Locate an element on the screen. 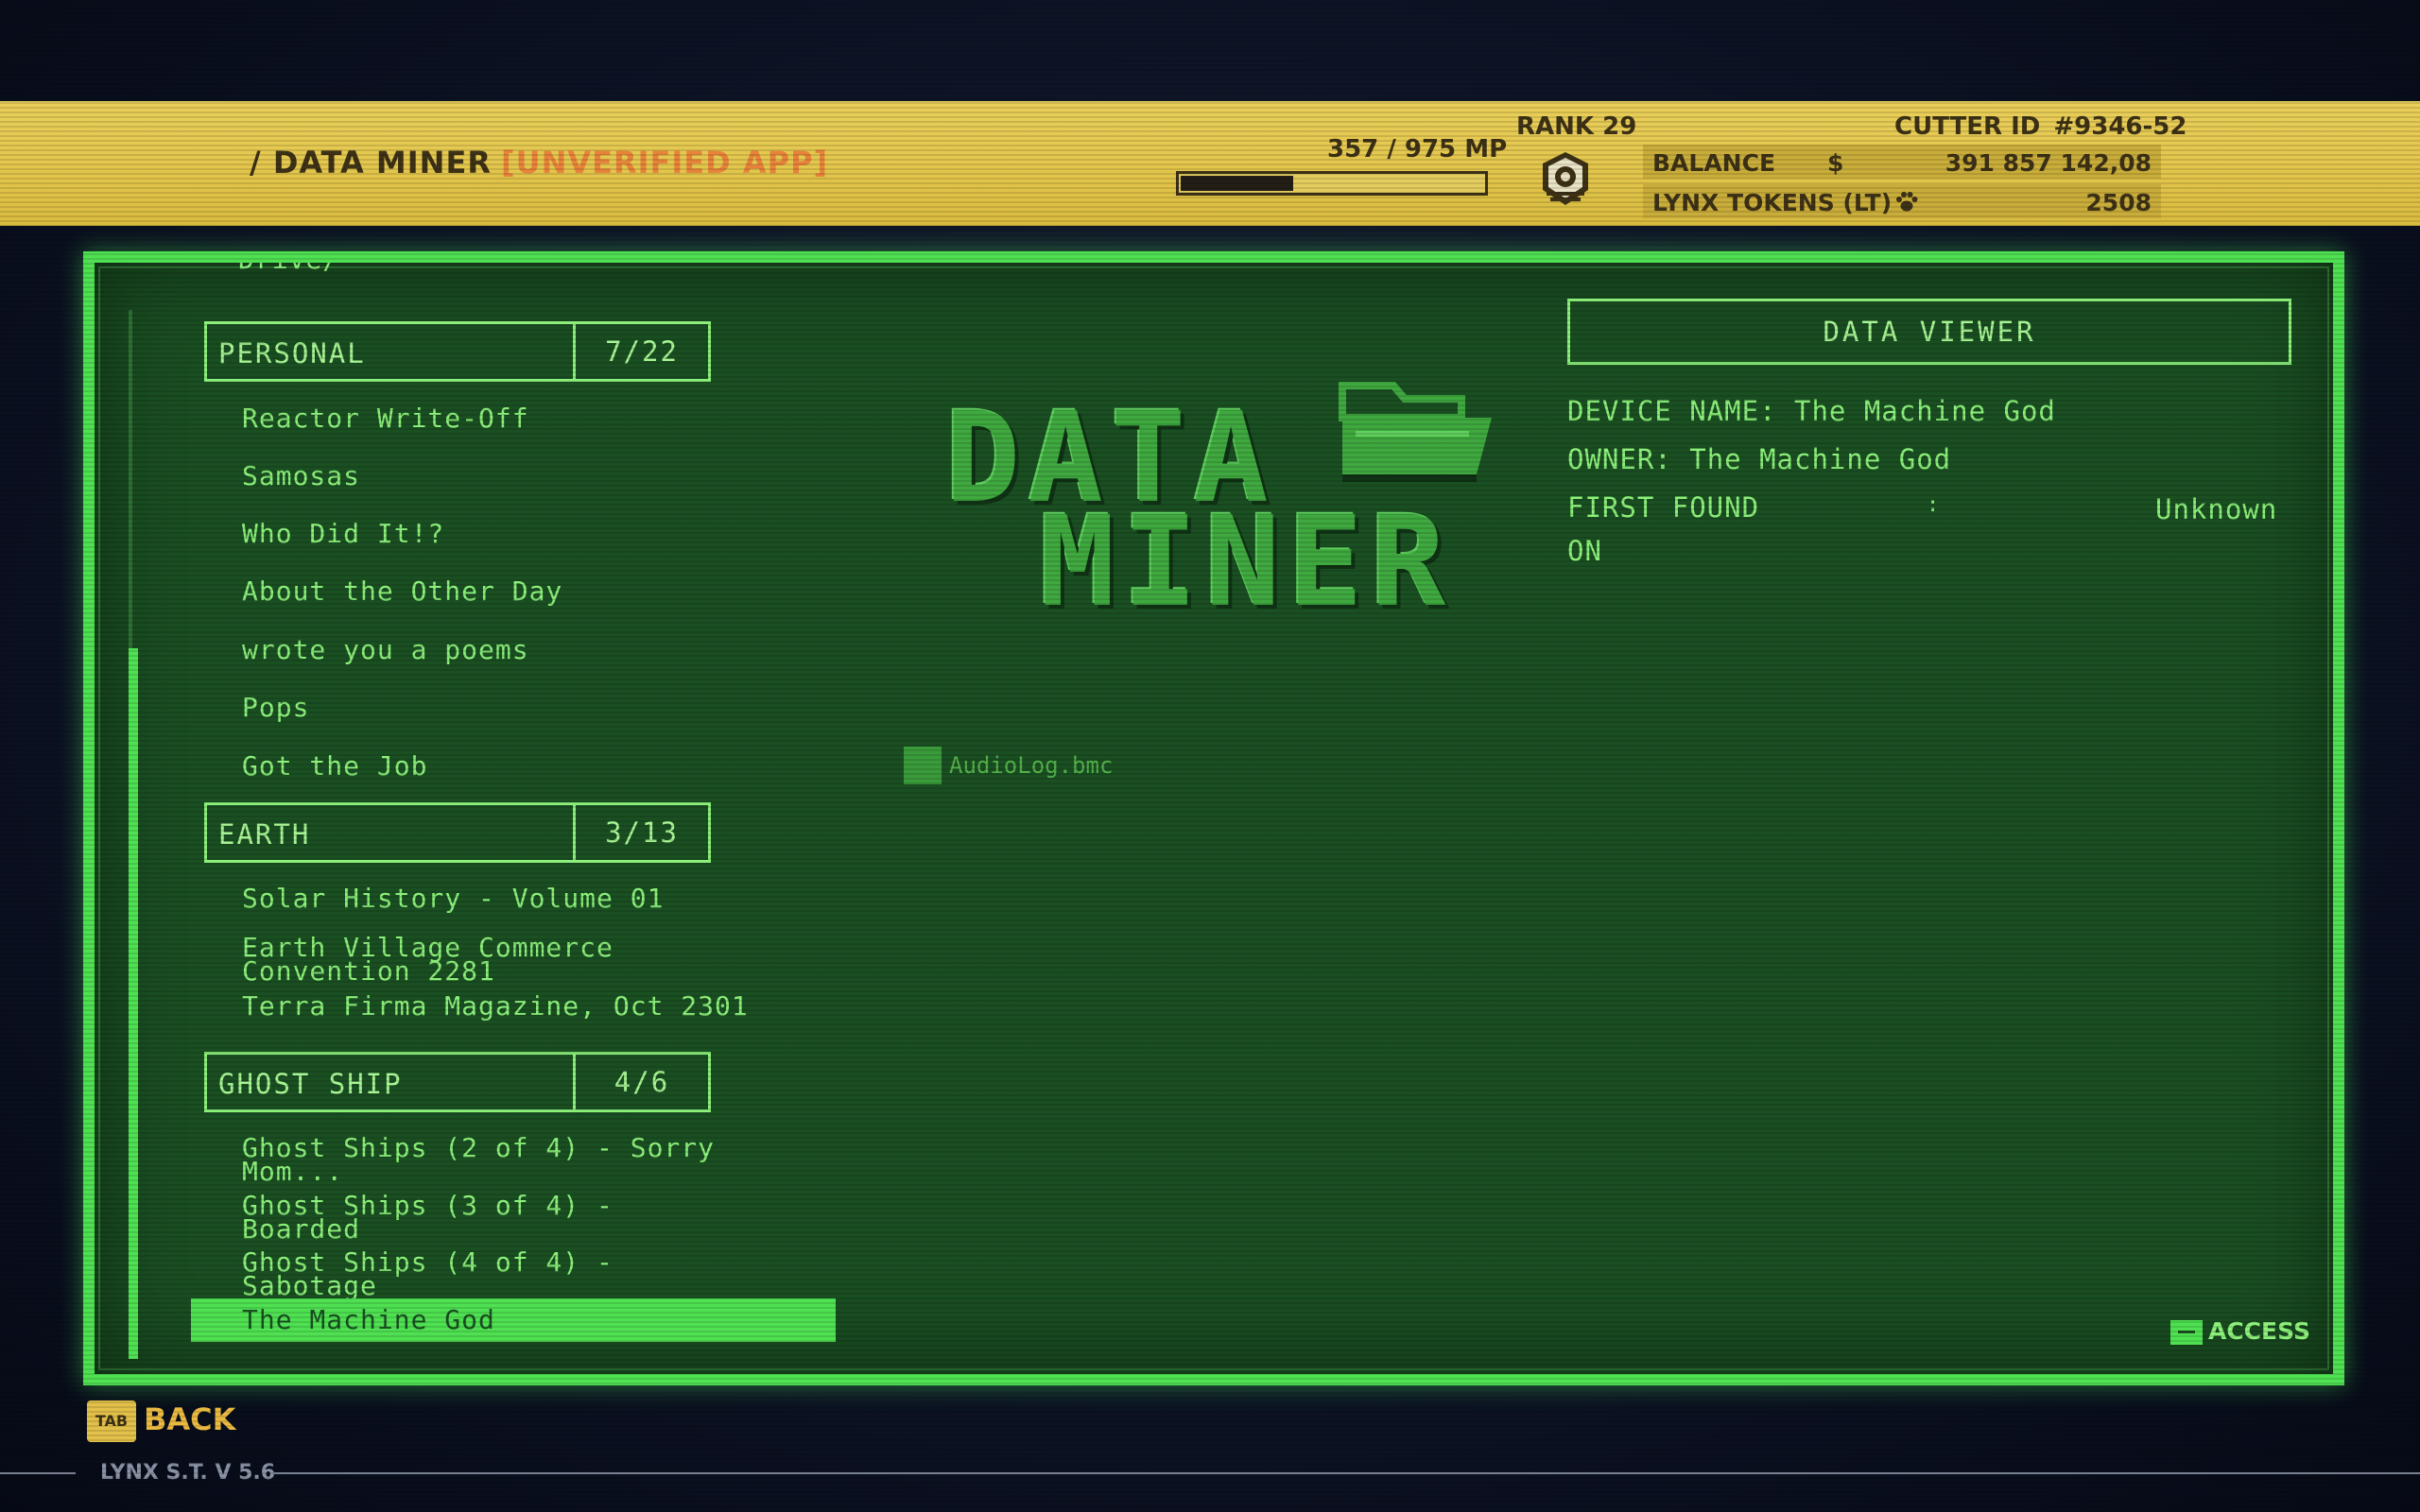  list-item: Got the Job is located at coordinates (535, 766).